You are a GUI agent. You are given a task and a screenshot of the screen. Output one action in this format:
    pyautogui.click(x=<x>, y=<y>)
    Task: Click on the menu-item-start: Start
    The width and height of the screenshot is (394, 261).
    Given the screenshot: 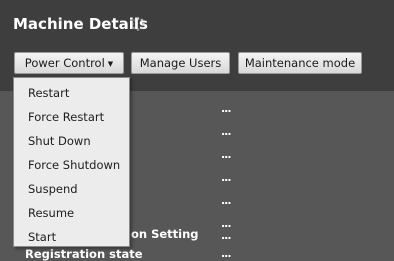 What is the action you would take?
    pyautogui.click(x=42, y=237)
    